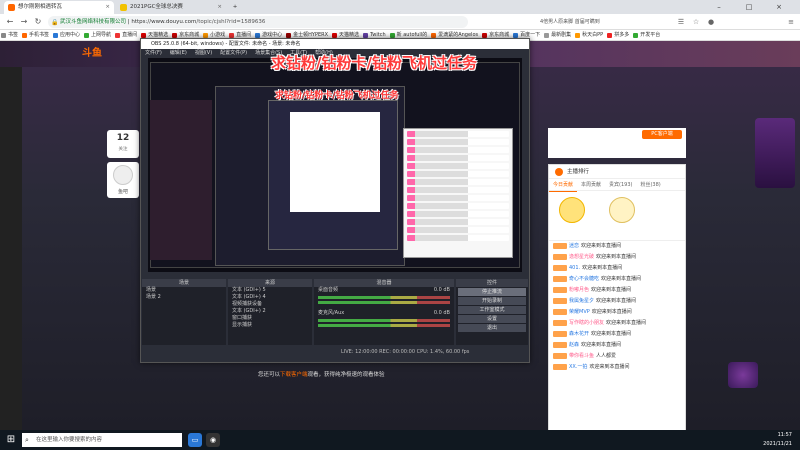 The height and width of the screenshot is (450, 800). I want to click on bookmark-item: 开发平台, so click(647, 35).